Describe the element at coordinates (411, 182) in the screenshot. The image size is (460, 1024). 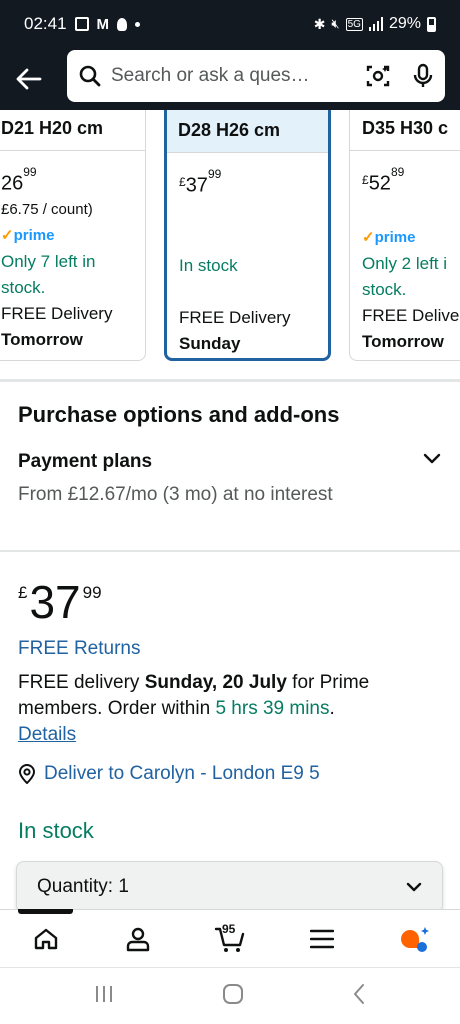
I see `size-option-price: £5289` at that location.